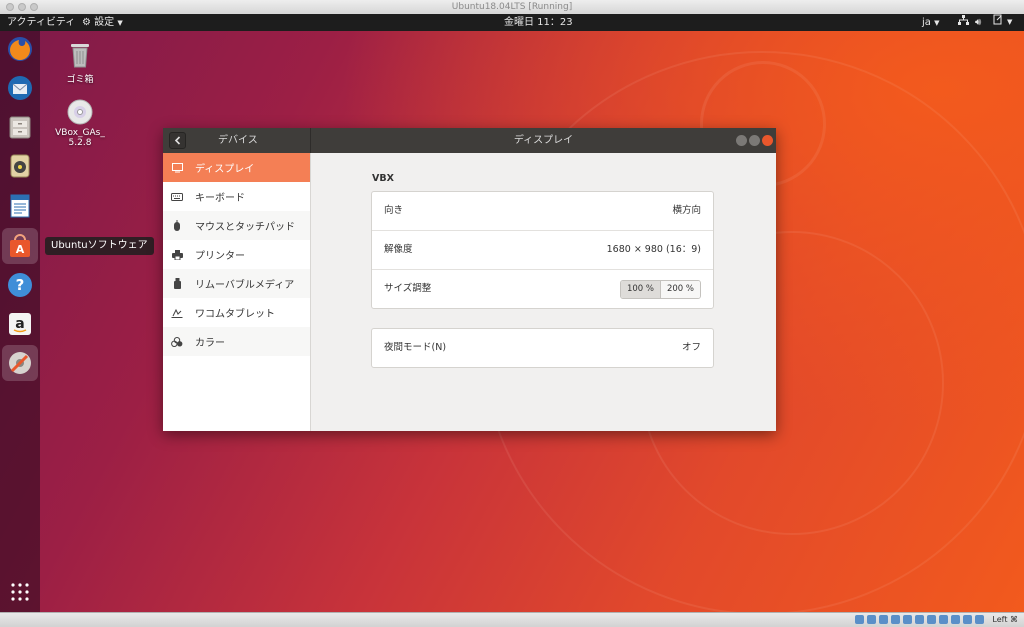 The width and height of the screenshot is (1024, 627). I want to click on software-bag-icon: A, so click(20, 245).